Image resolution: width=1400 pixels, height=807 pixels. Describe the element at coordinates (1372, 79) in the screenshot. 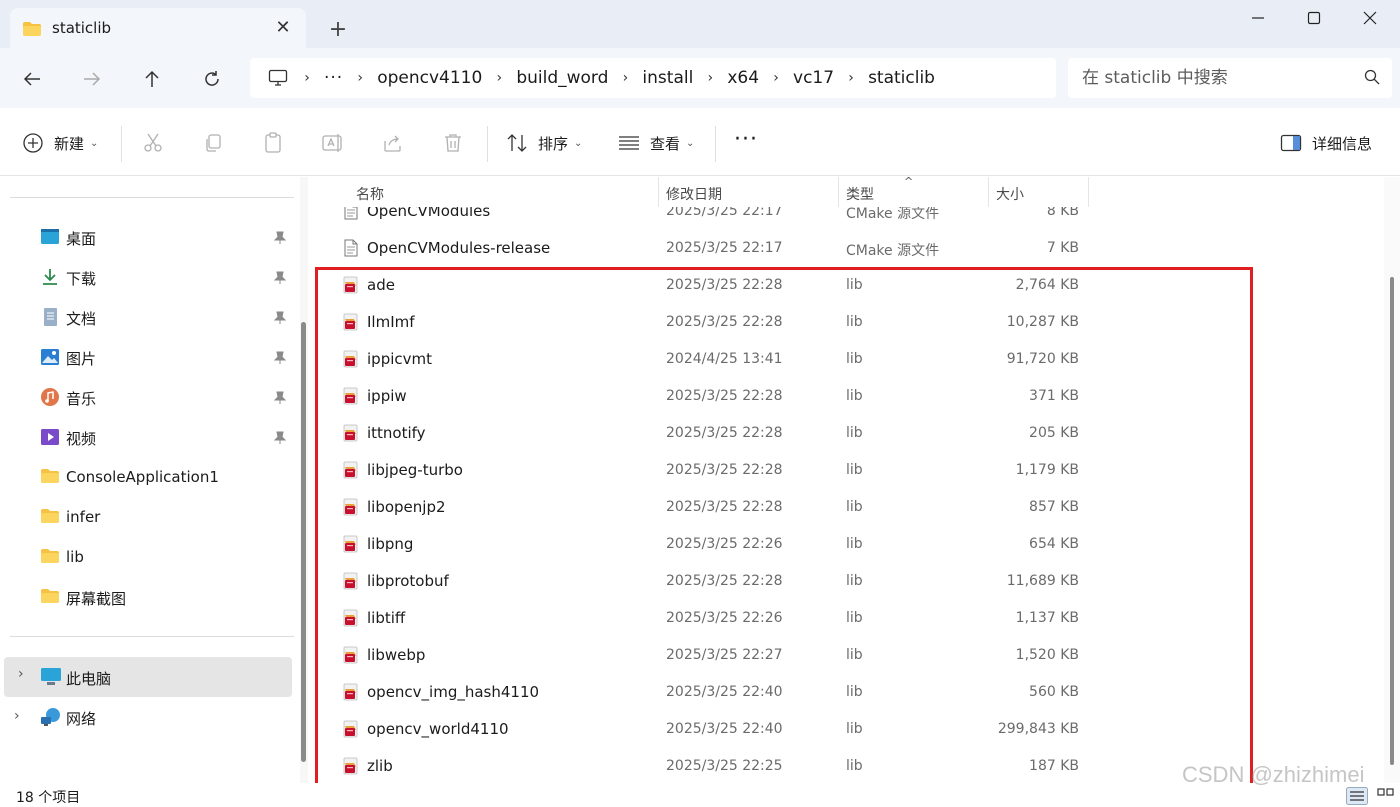

I see `search-icon` at that location.